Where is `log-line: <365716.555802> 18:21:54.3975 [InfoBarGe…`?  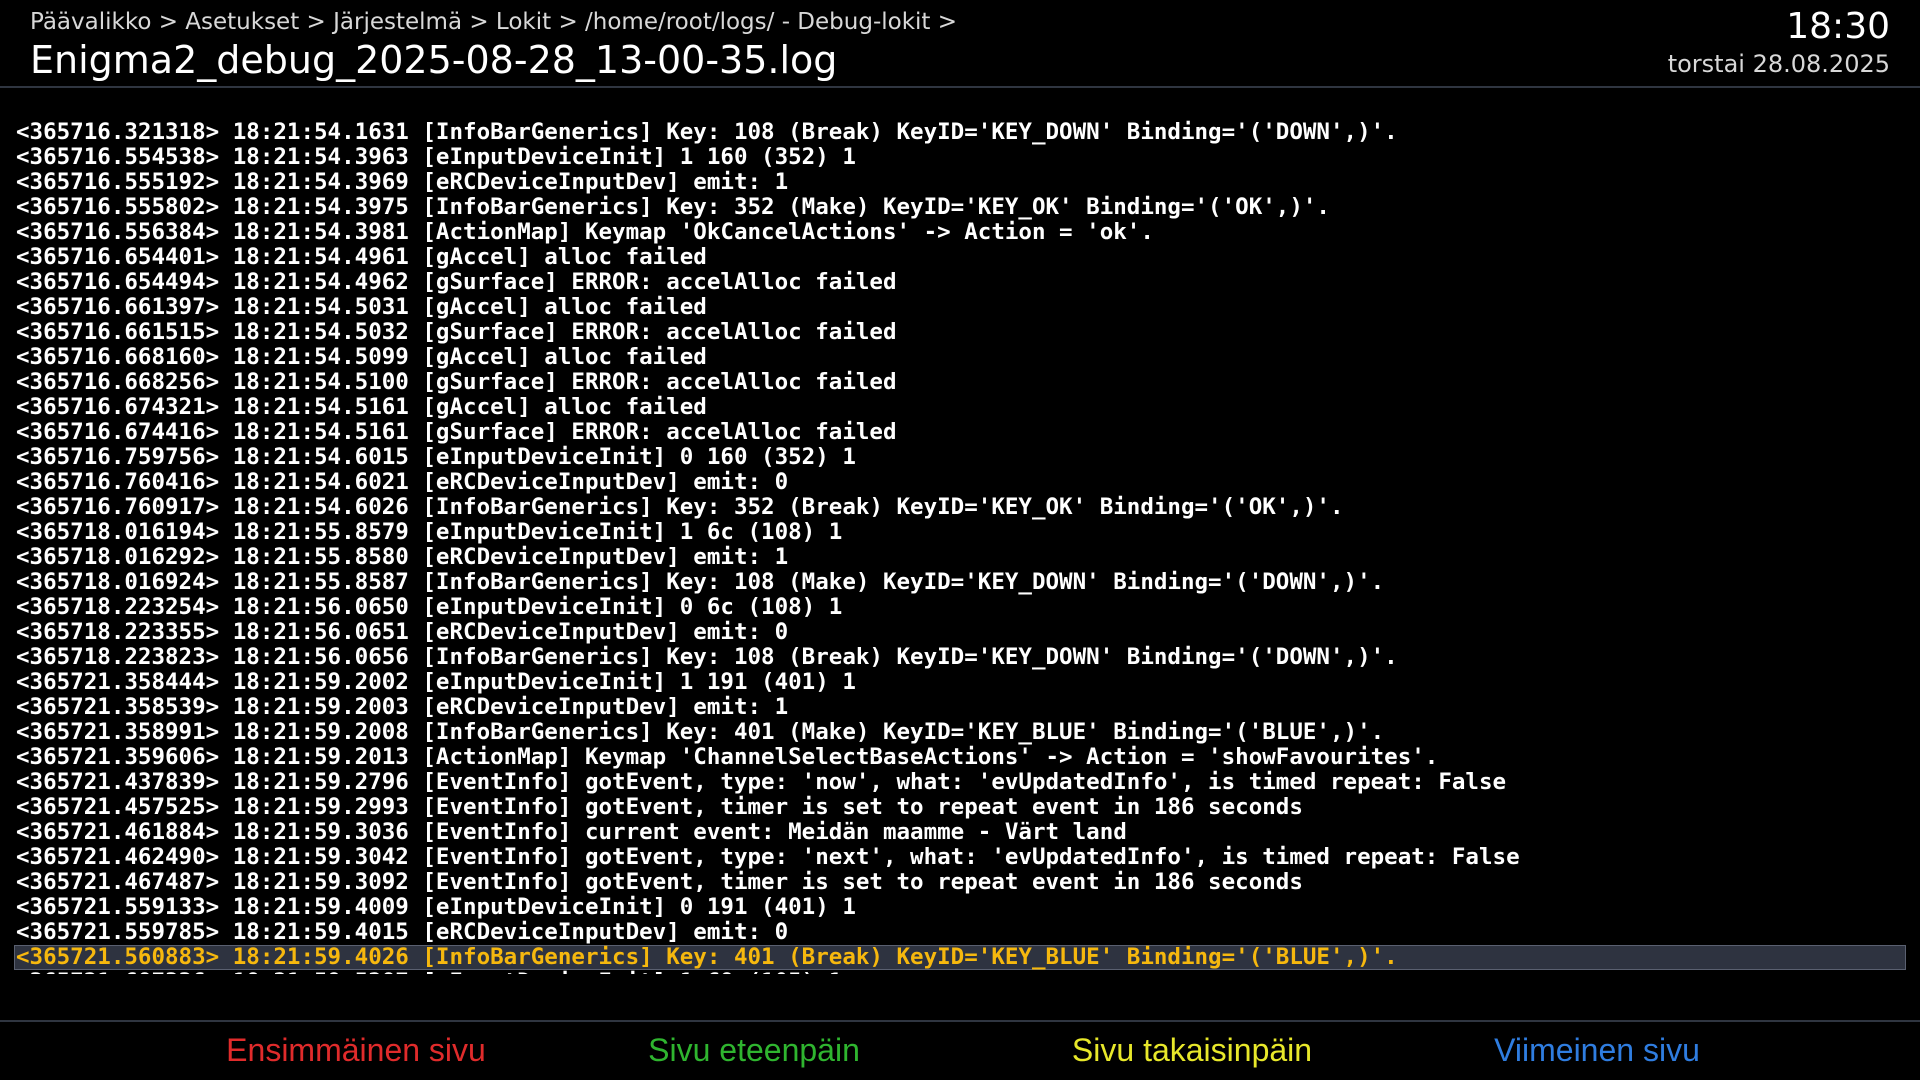 log-line: <365716.555802> 18:21:54.3975 [InfoBarGe… is located at coordinates (960, 207).